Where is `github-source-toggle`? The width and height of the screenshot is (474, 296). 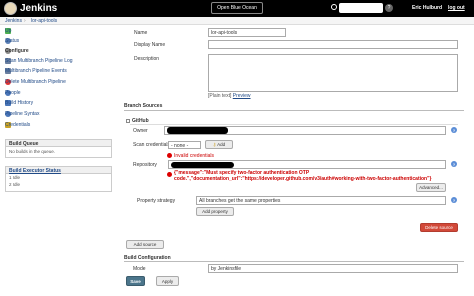 github-source-toggle is located at coordinates (128, 121).